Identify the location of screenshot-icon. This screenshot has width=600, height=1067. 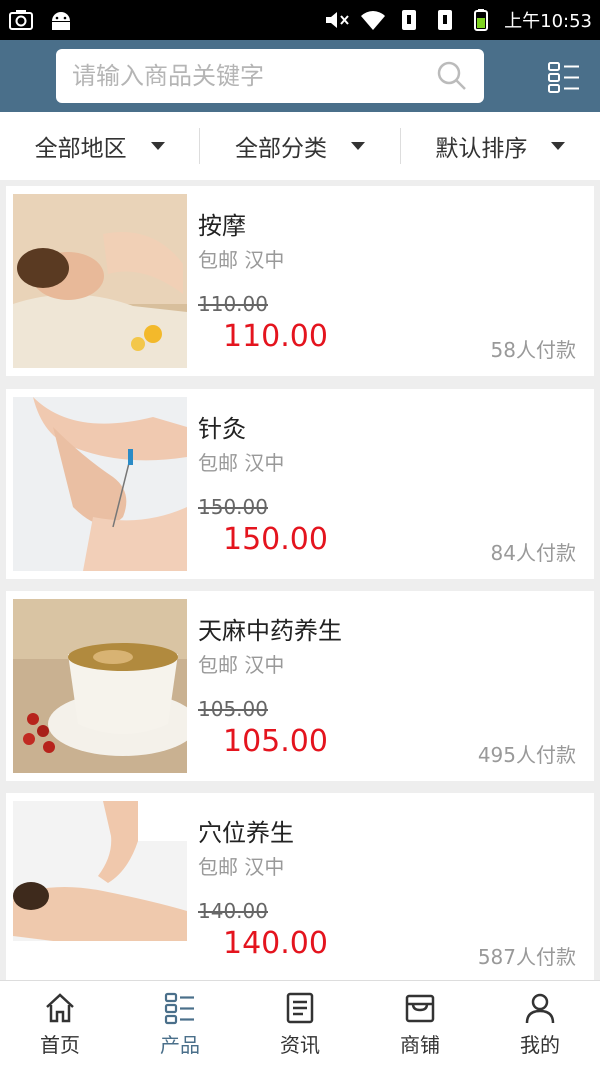
(21, 20).